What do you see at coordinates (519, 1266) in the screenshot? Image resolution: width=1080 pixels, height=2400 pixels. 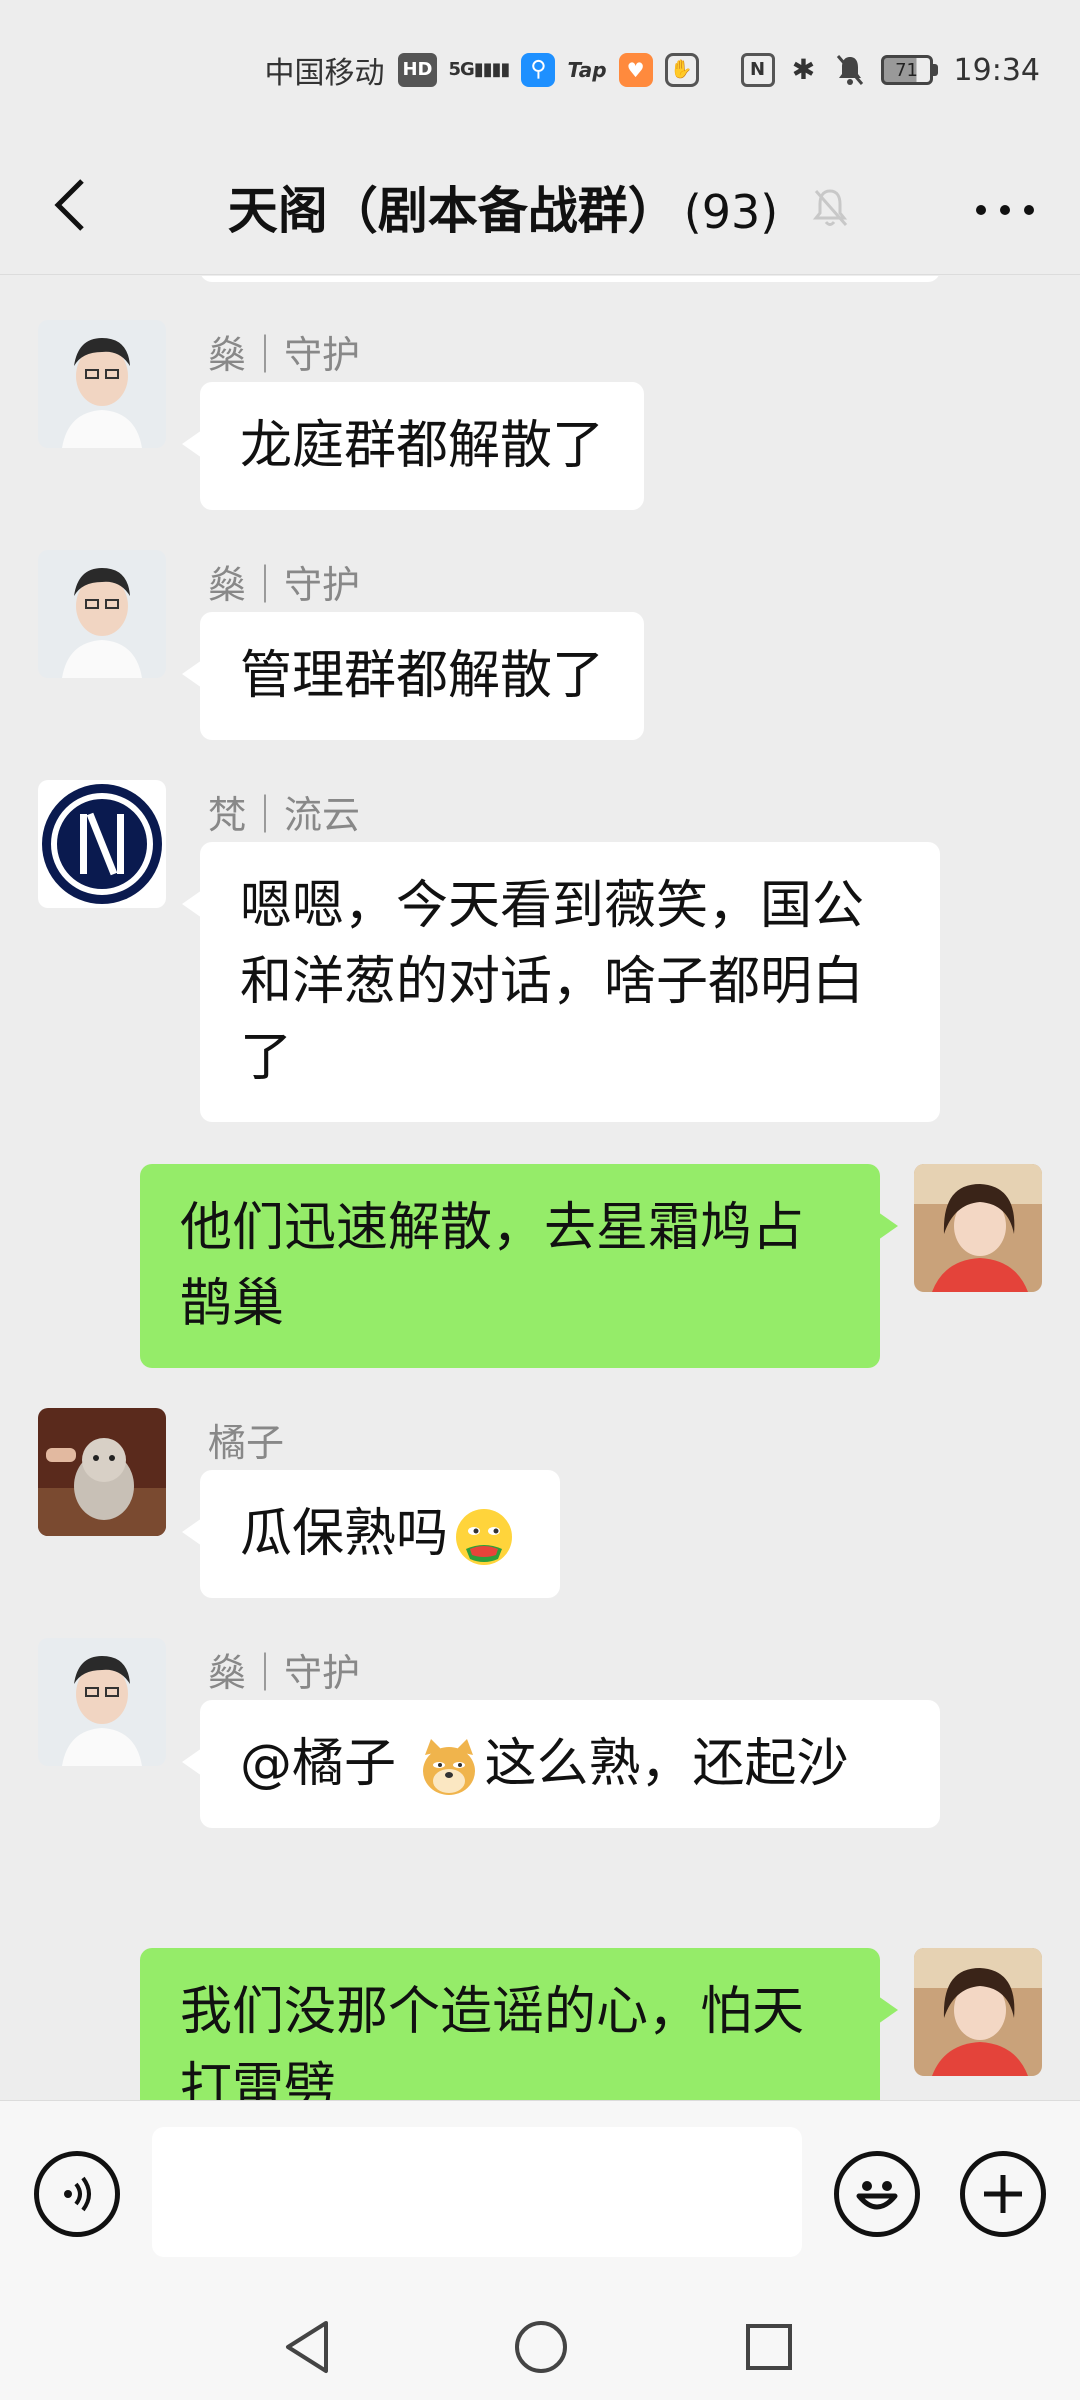 I see `message-bubble: 他们迅速解散，去星霜鸠占鹊巢` at bounding box center [519, 1266].